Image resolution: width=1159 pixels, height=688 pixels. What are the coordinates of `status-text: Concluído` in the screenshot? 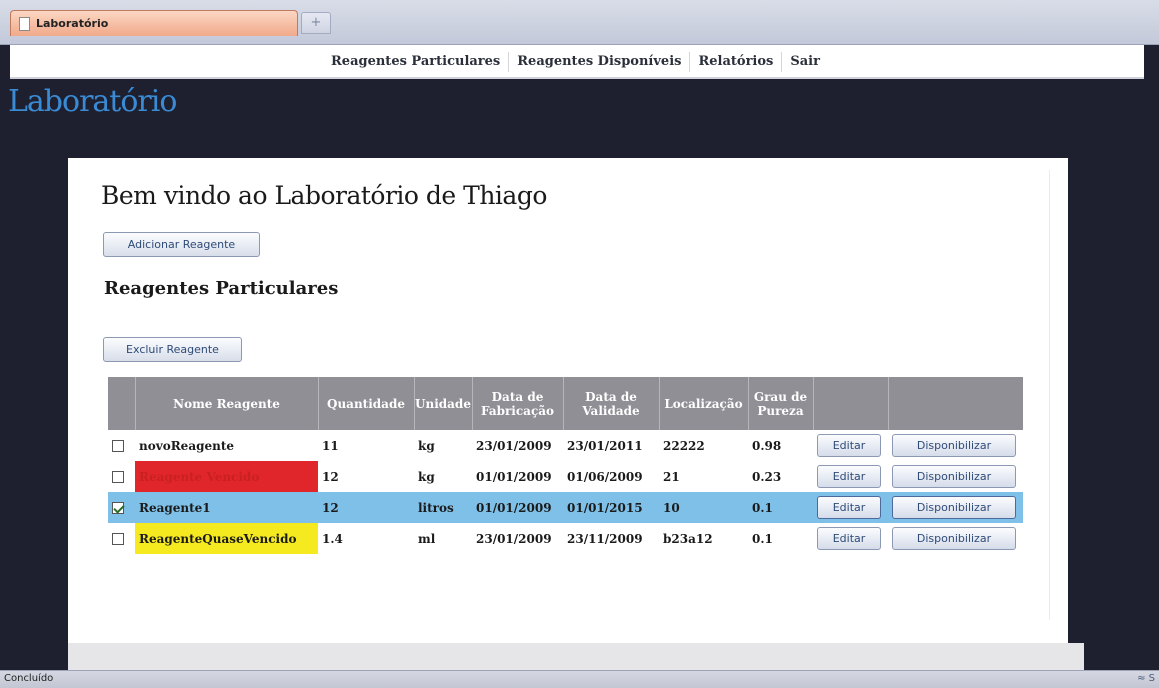 It's located at (29, 678).